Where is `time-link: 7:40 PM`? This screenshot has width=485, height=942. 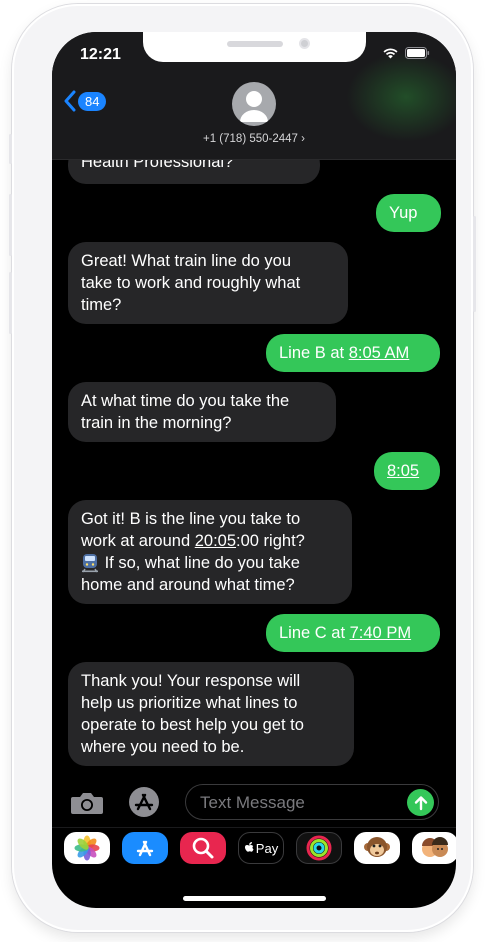 time-link: 7:40 PM is located at coordinates (380, 633).